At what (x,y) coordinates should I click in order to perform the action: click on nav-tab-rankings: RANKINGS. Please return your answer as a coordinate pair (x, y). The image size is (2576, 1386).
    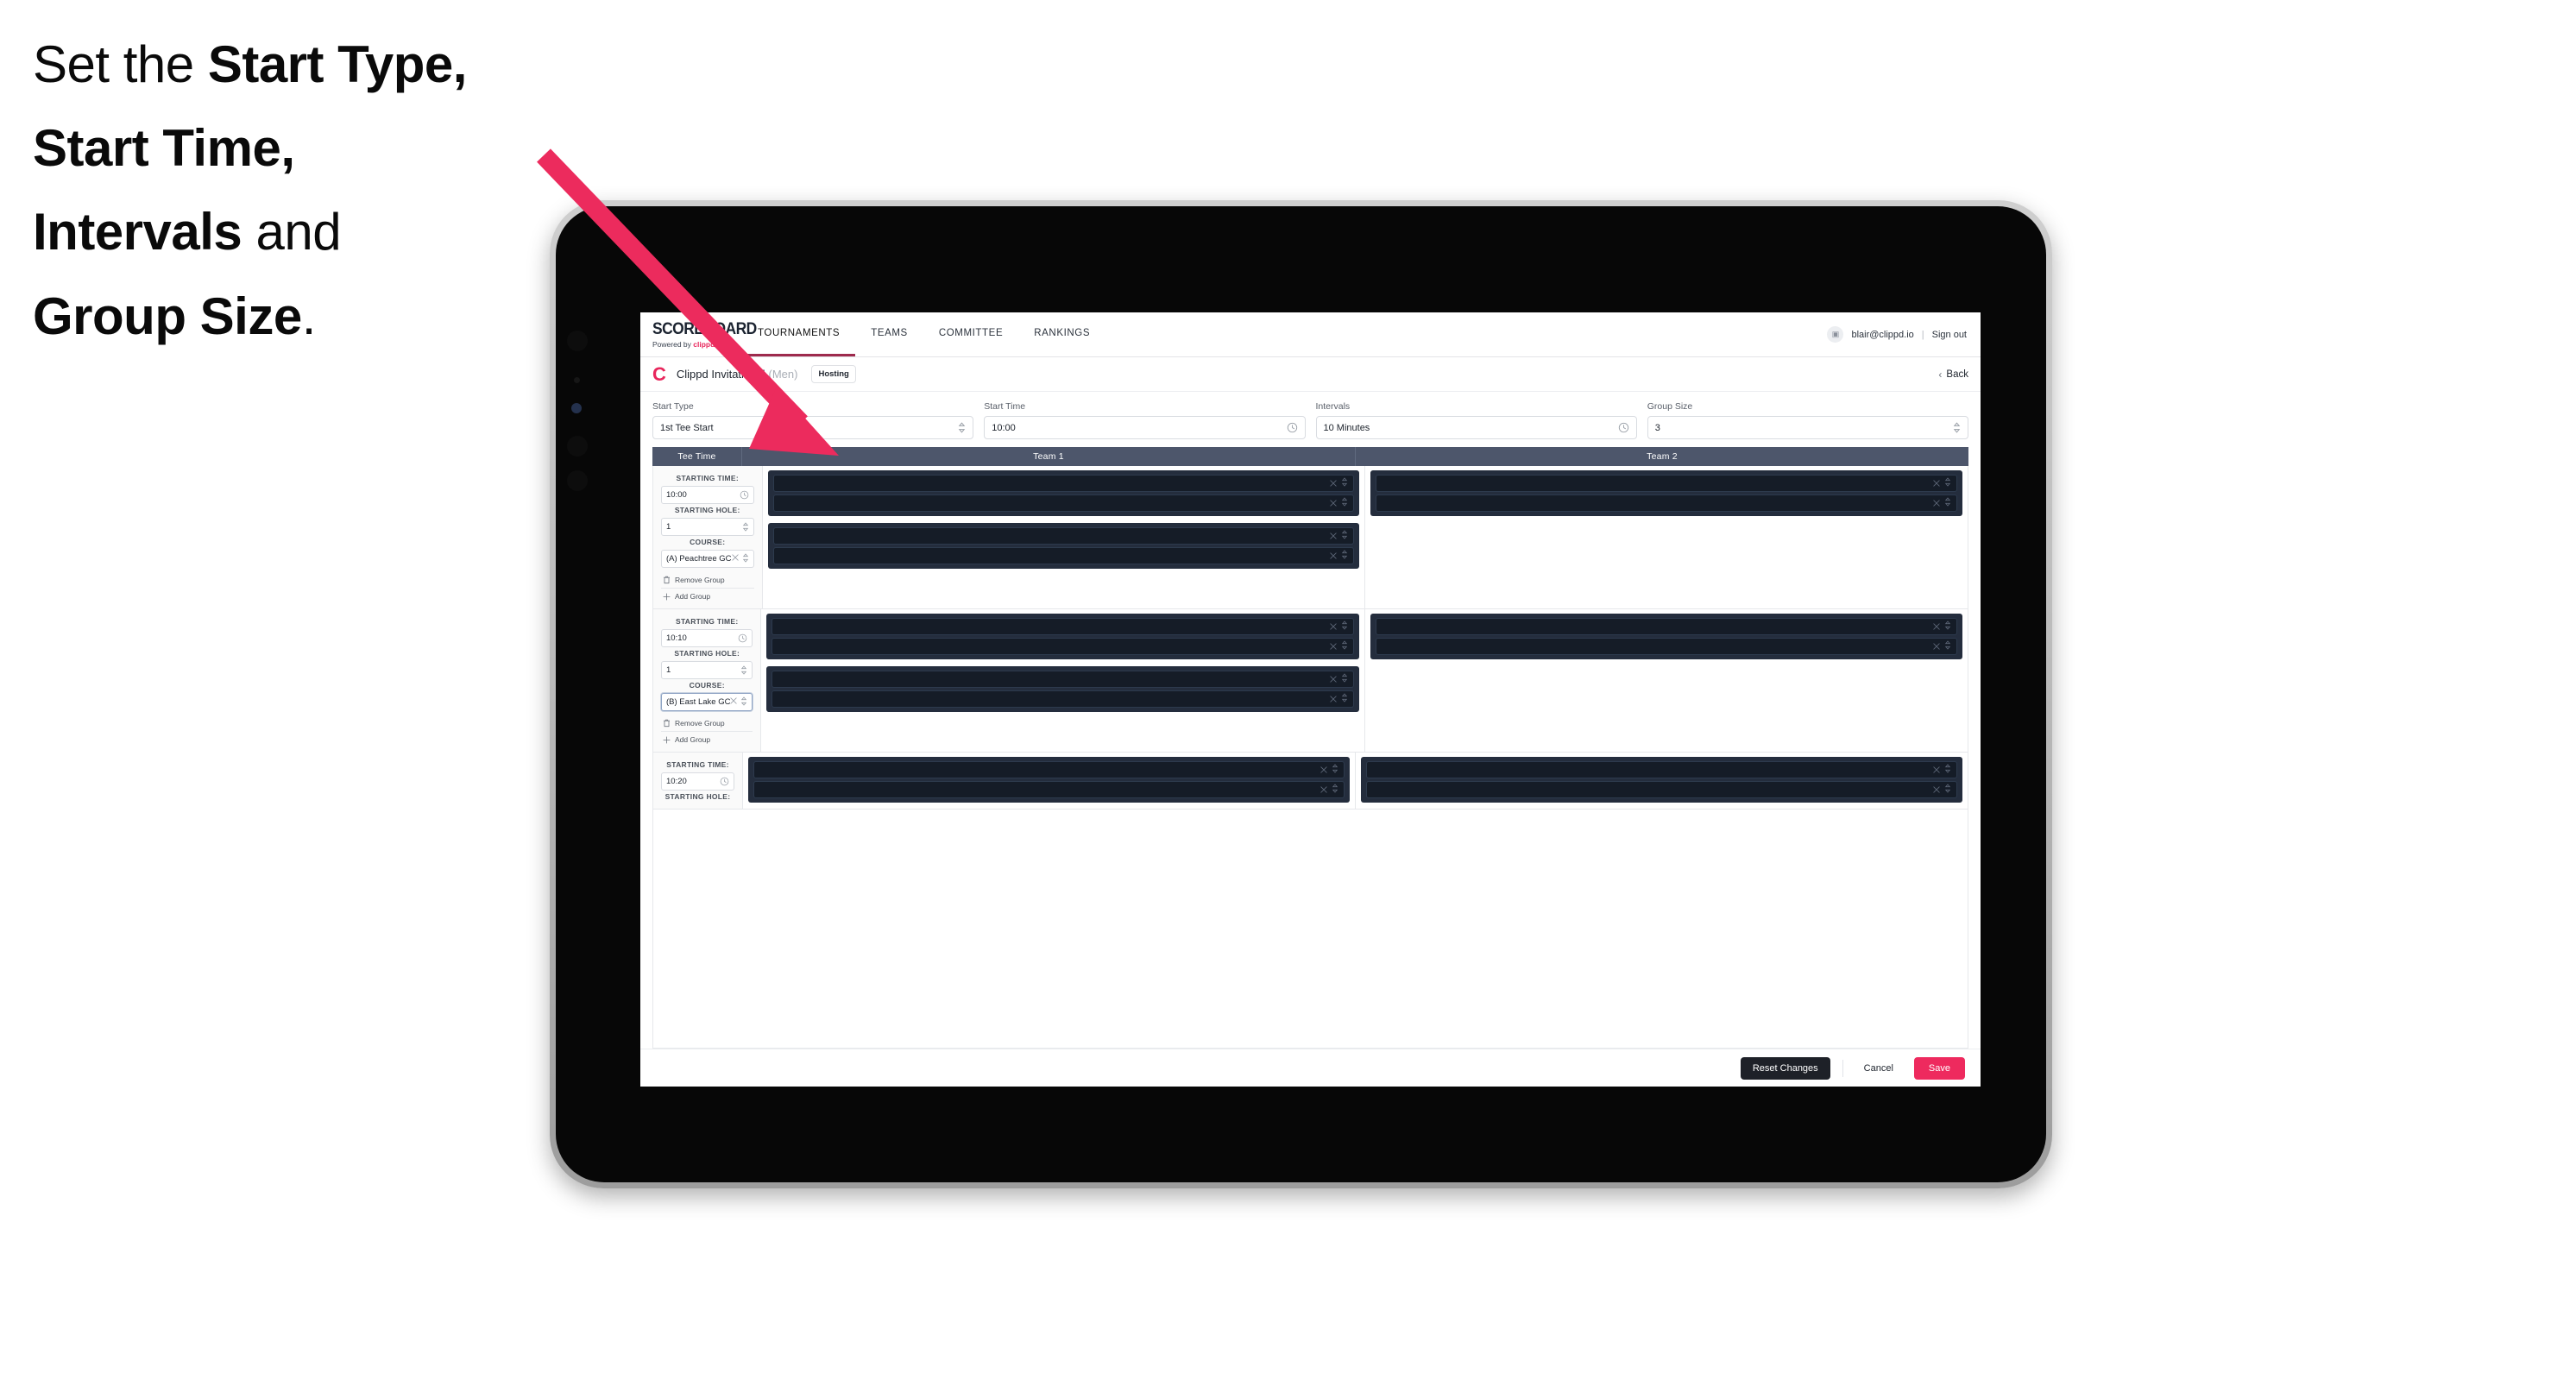
    Looking at the image, I should click on (1061, 334).